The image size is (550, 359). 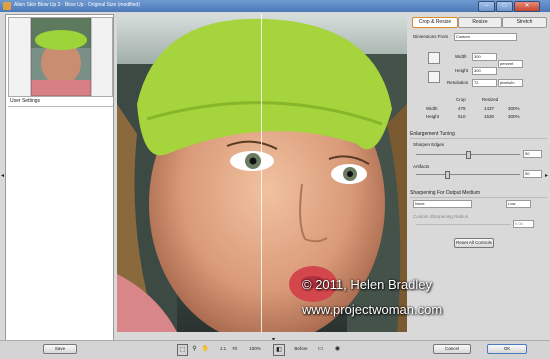 What do you see at coordinates (532, 154) in the screenshot?
I see `sharpen-field: 50` at bounding box center [532, 154].